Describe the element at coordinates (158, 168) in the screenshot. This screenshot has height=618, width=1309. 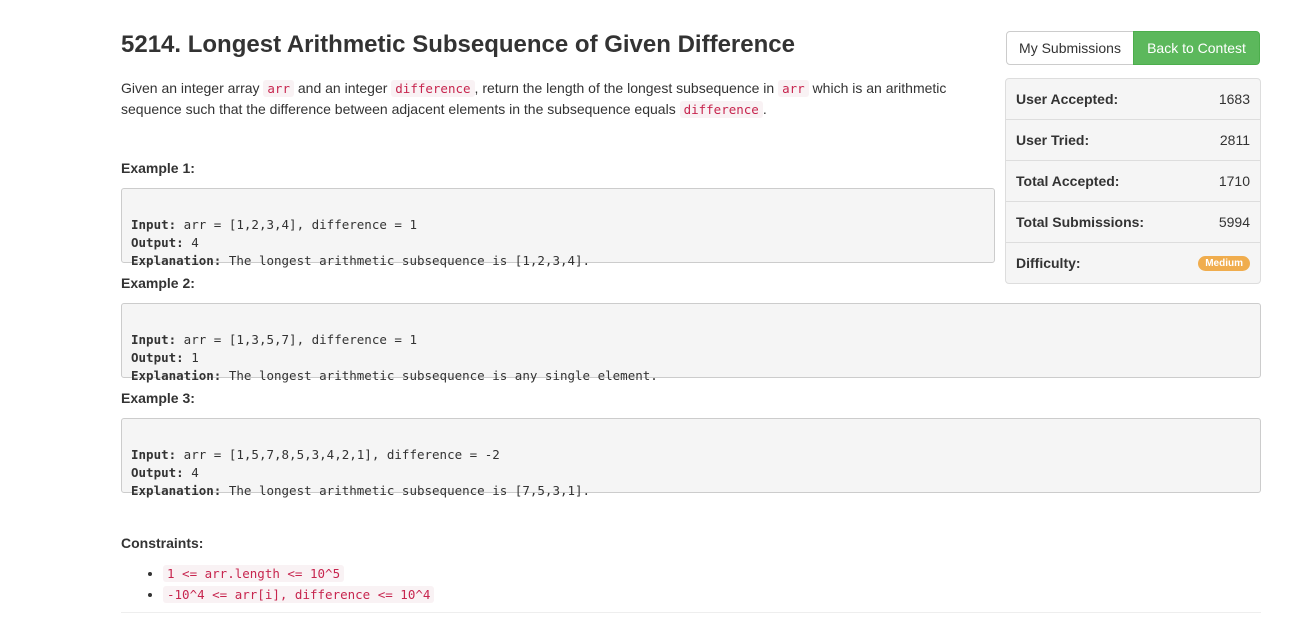
I see `example-1-label: Example 1:` at that location.